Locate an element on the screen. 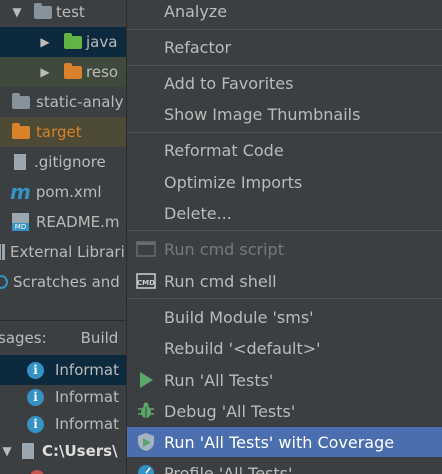  cmd-icon: CMD is located at coordinates (146, 281).